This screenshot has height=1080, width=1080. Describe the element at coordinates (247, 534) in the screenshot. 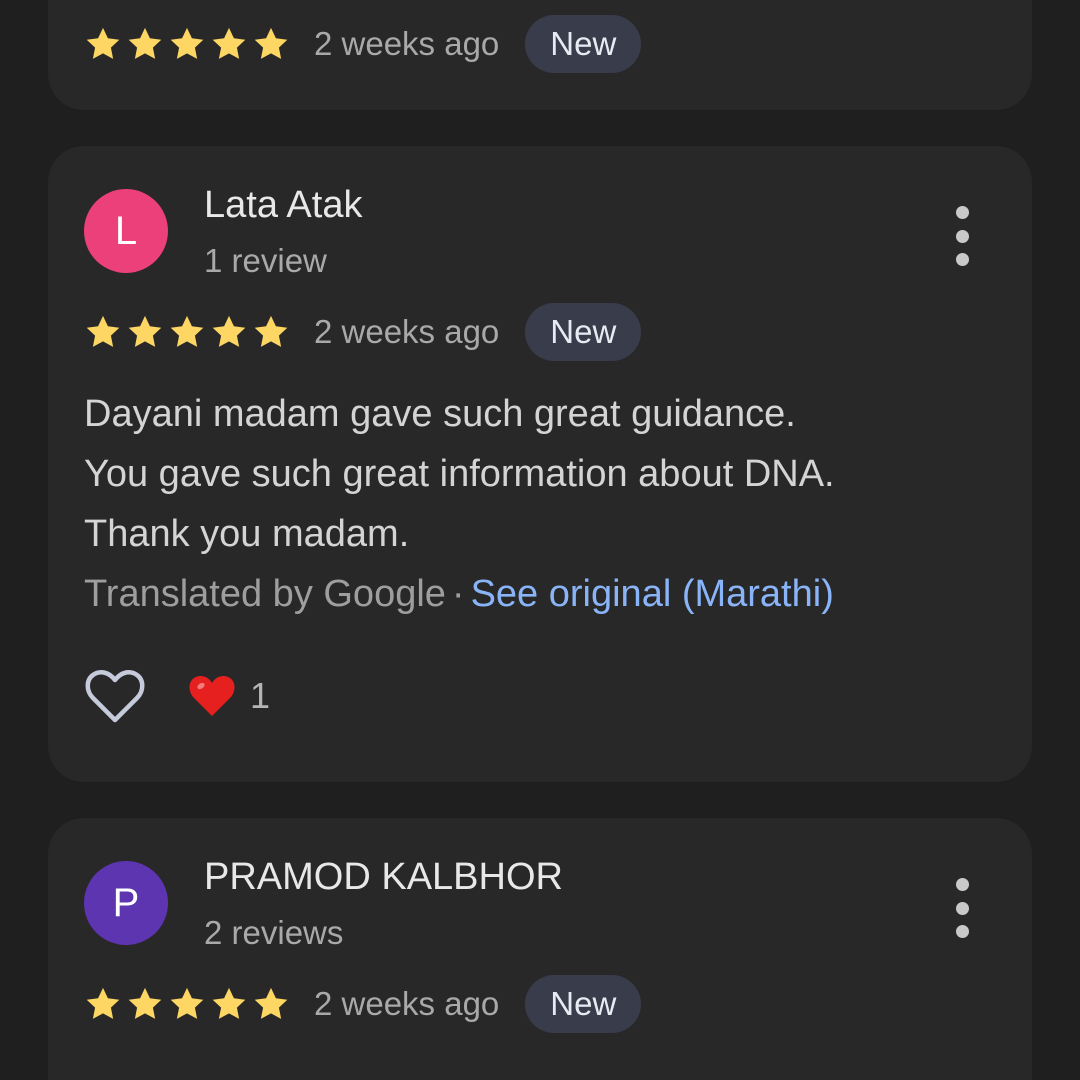

I see `review-text-line: Thank you madam.` at that location.